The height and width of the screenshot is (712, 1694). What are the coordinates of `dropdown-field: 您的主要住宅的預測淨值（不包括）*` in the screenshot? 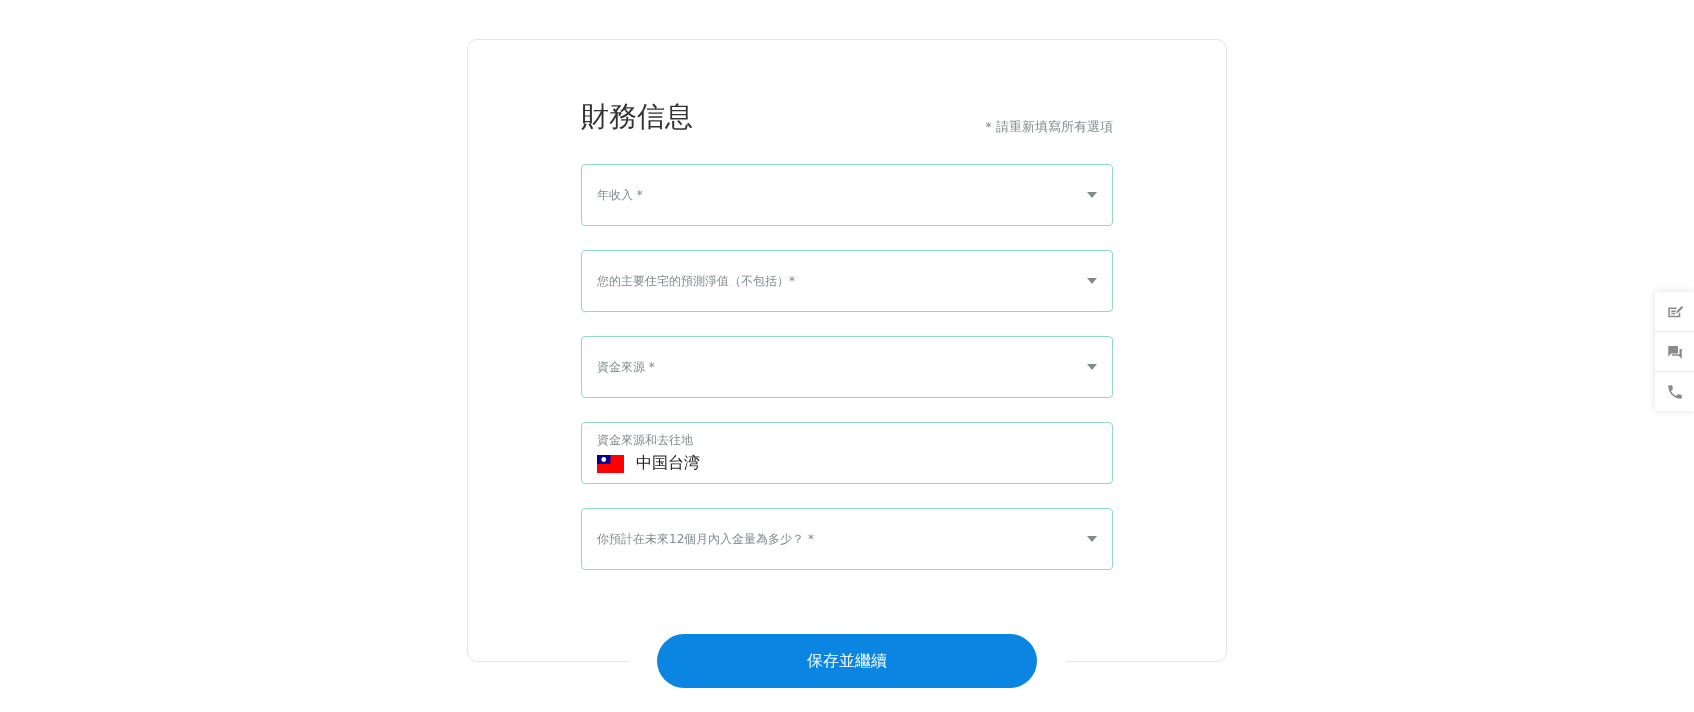 It's located at (847, 281).